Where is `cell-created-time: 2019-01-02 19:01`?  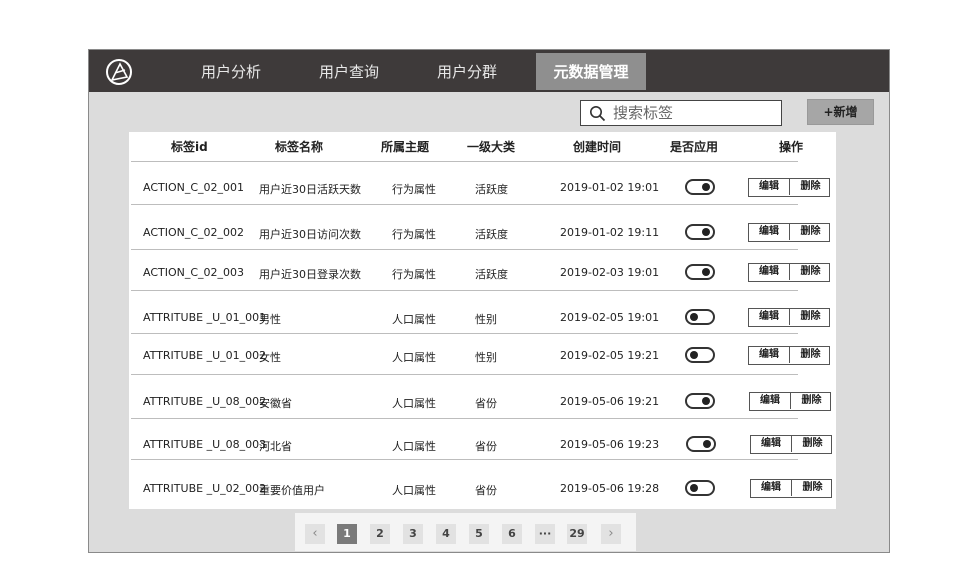
cell-created-time: 2019-01-02 19:01 is located at coordinates (610, 187).